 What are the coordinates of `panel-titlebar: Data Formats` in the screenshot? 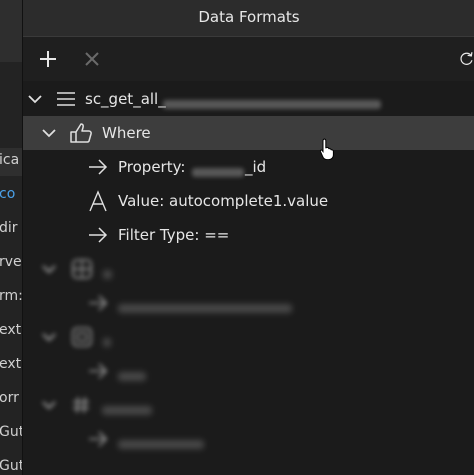 It's located at (248, 18).